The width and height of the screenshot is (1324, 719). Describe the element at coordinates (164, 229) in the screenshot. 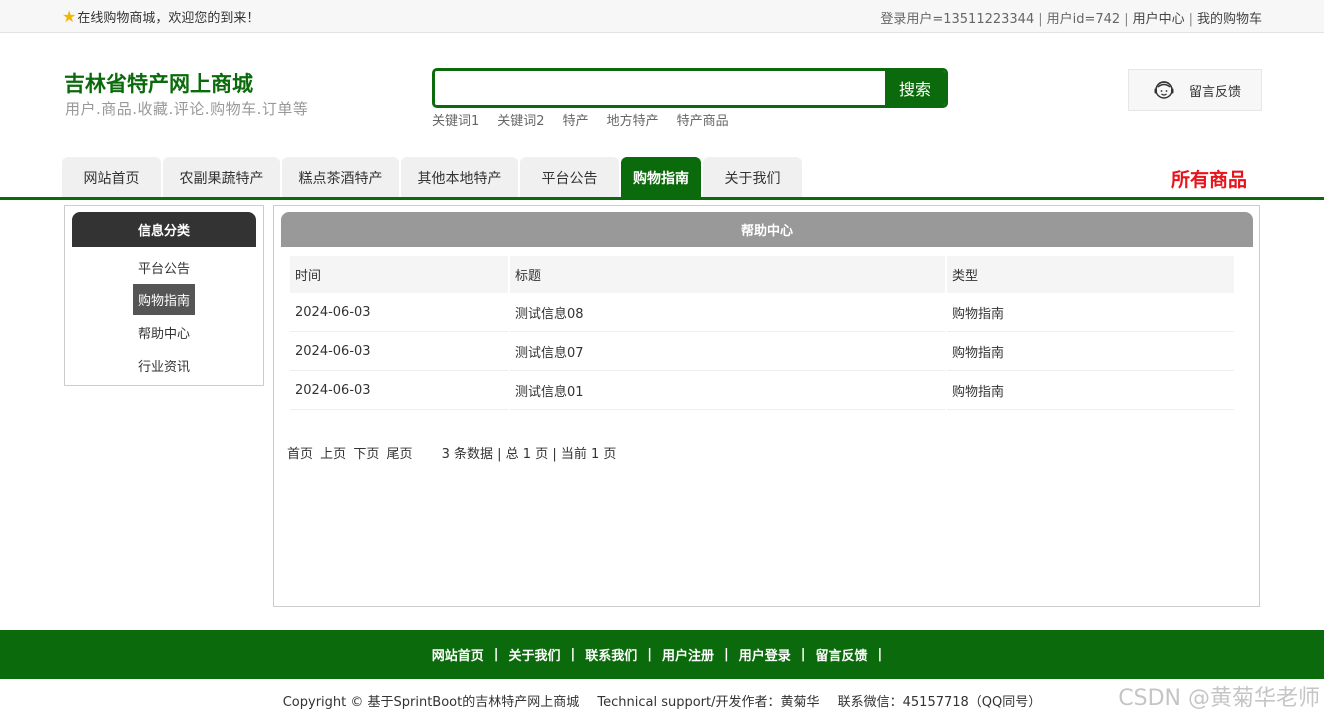

I see `sidebar-title: 信息分类` at that location.